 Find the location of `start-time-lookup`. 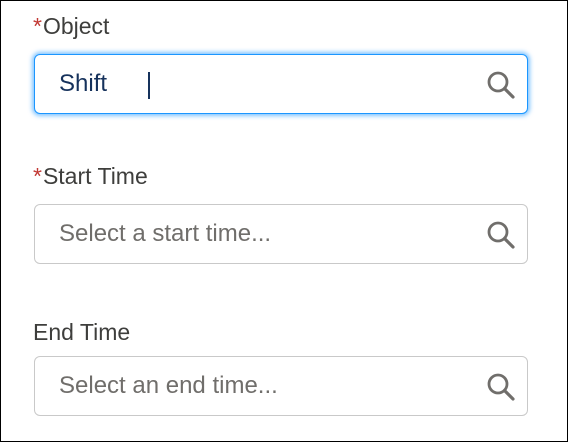

start-time-lookup is located at coordinates (281, 234).